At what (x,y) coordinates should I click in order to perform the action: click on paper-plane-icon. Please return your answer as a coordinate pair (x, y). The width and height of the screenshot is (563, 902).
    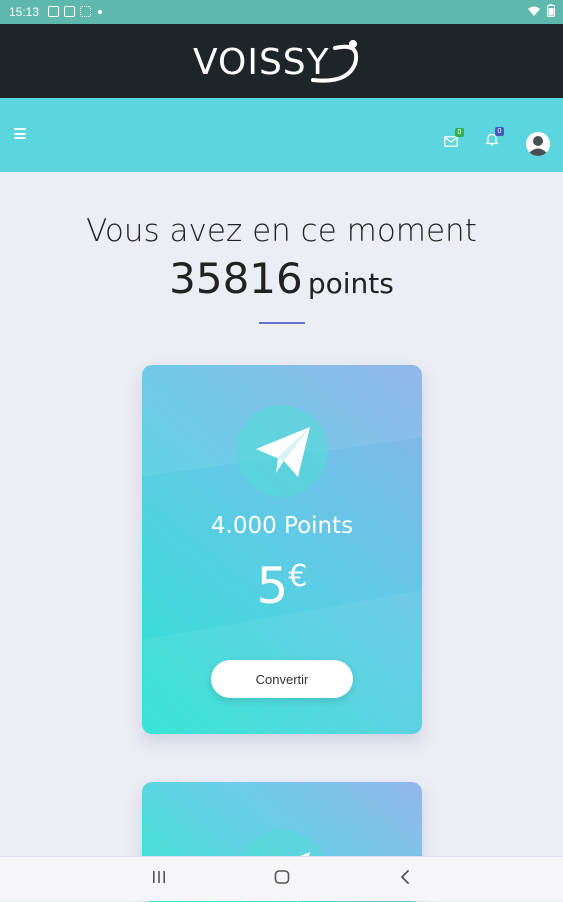
    Looking at the image, I should click on (283, 452).